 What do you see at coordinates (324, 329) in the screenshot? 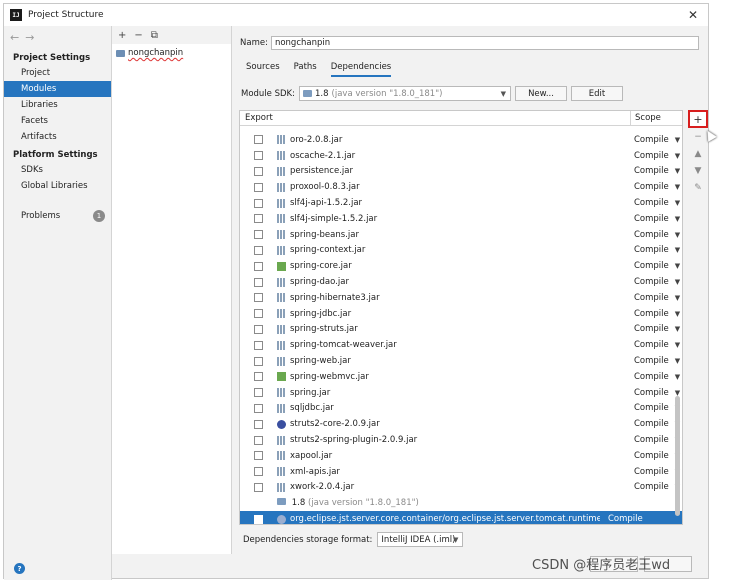
I see `dependency-name: spring-struts.jar` at bounding box center [324, 329].